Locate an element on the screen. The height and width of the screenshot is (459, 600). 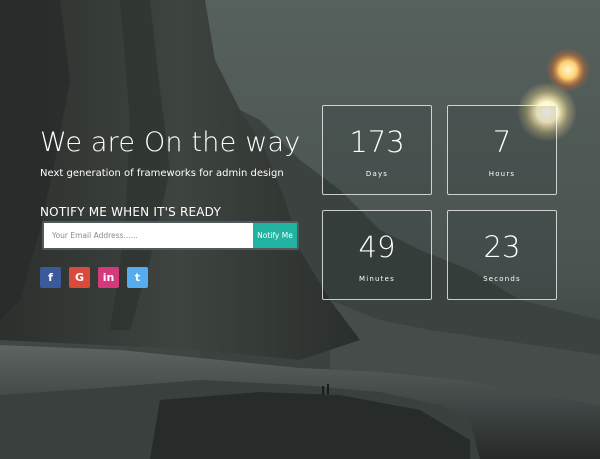
notify-form: Notify Me is located at coordinates (170, 235).